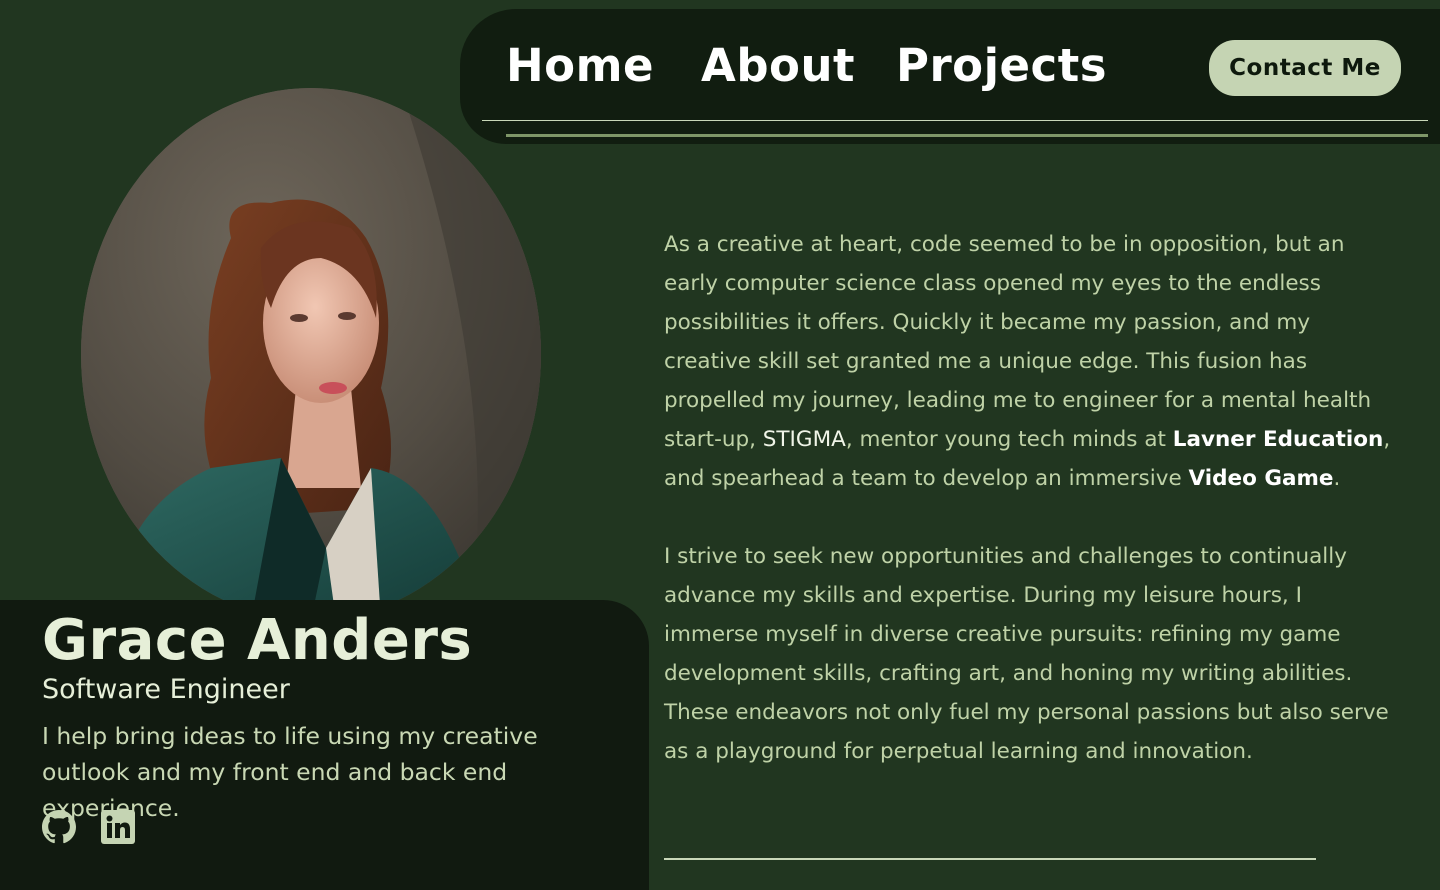 The height and width of the screenshot is (890, 1440). What do you see at coordinates (1009, 439) in the screenshot?
I see `about-text: , mentor young tech minds at` at bounding box center [1009, 439].